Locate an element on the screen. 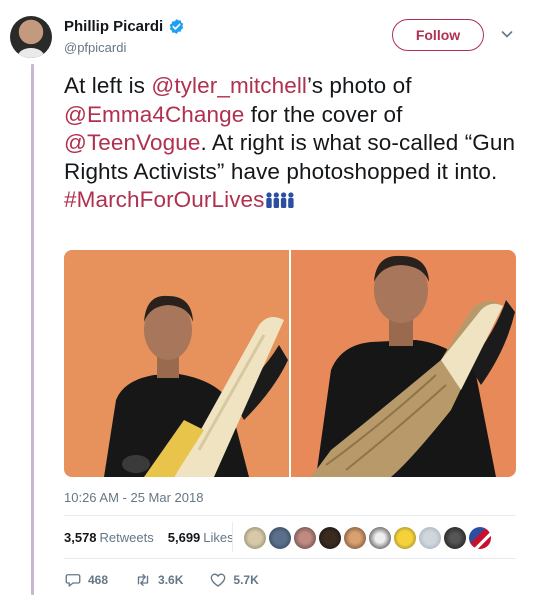 The width and height of the screenshot is (542, 595). mention-link: @tyler_mitchell is located at coordinates (229, 85).